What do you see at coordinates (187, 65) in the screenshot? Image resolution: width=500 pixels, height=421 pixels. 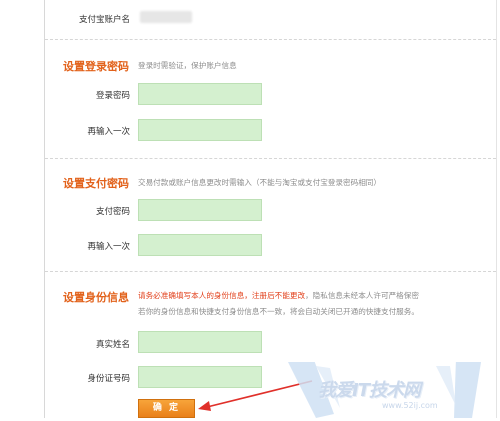 I see `login-password-hint: 登录时需验证，保护账户信息` at bounding box center [187, 65].